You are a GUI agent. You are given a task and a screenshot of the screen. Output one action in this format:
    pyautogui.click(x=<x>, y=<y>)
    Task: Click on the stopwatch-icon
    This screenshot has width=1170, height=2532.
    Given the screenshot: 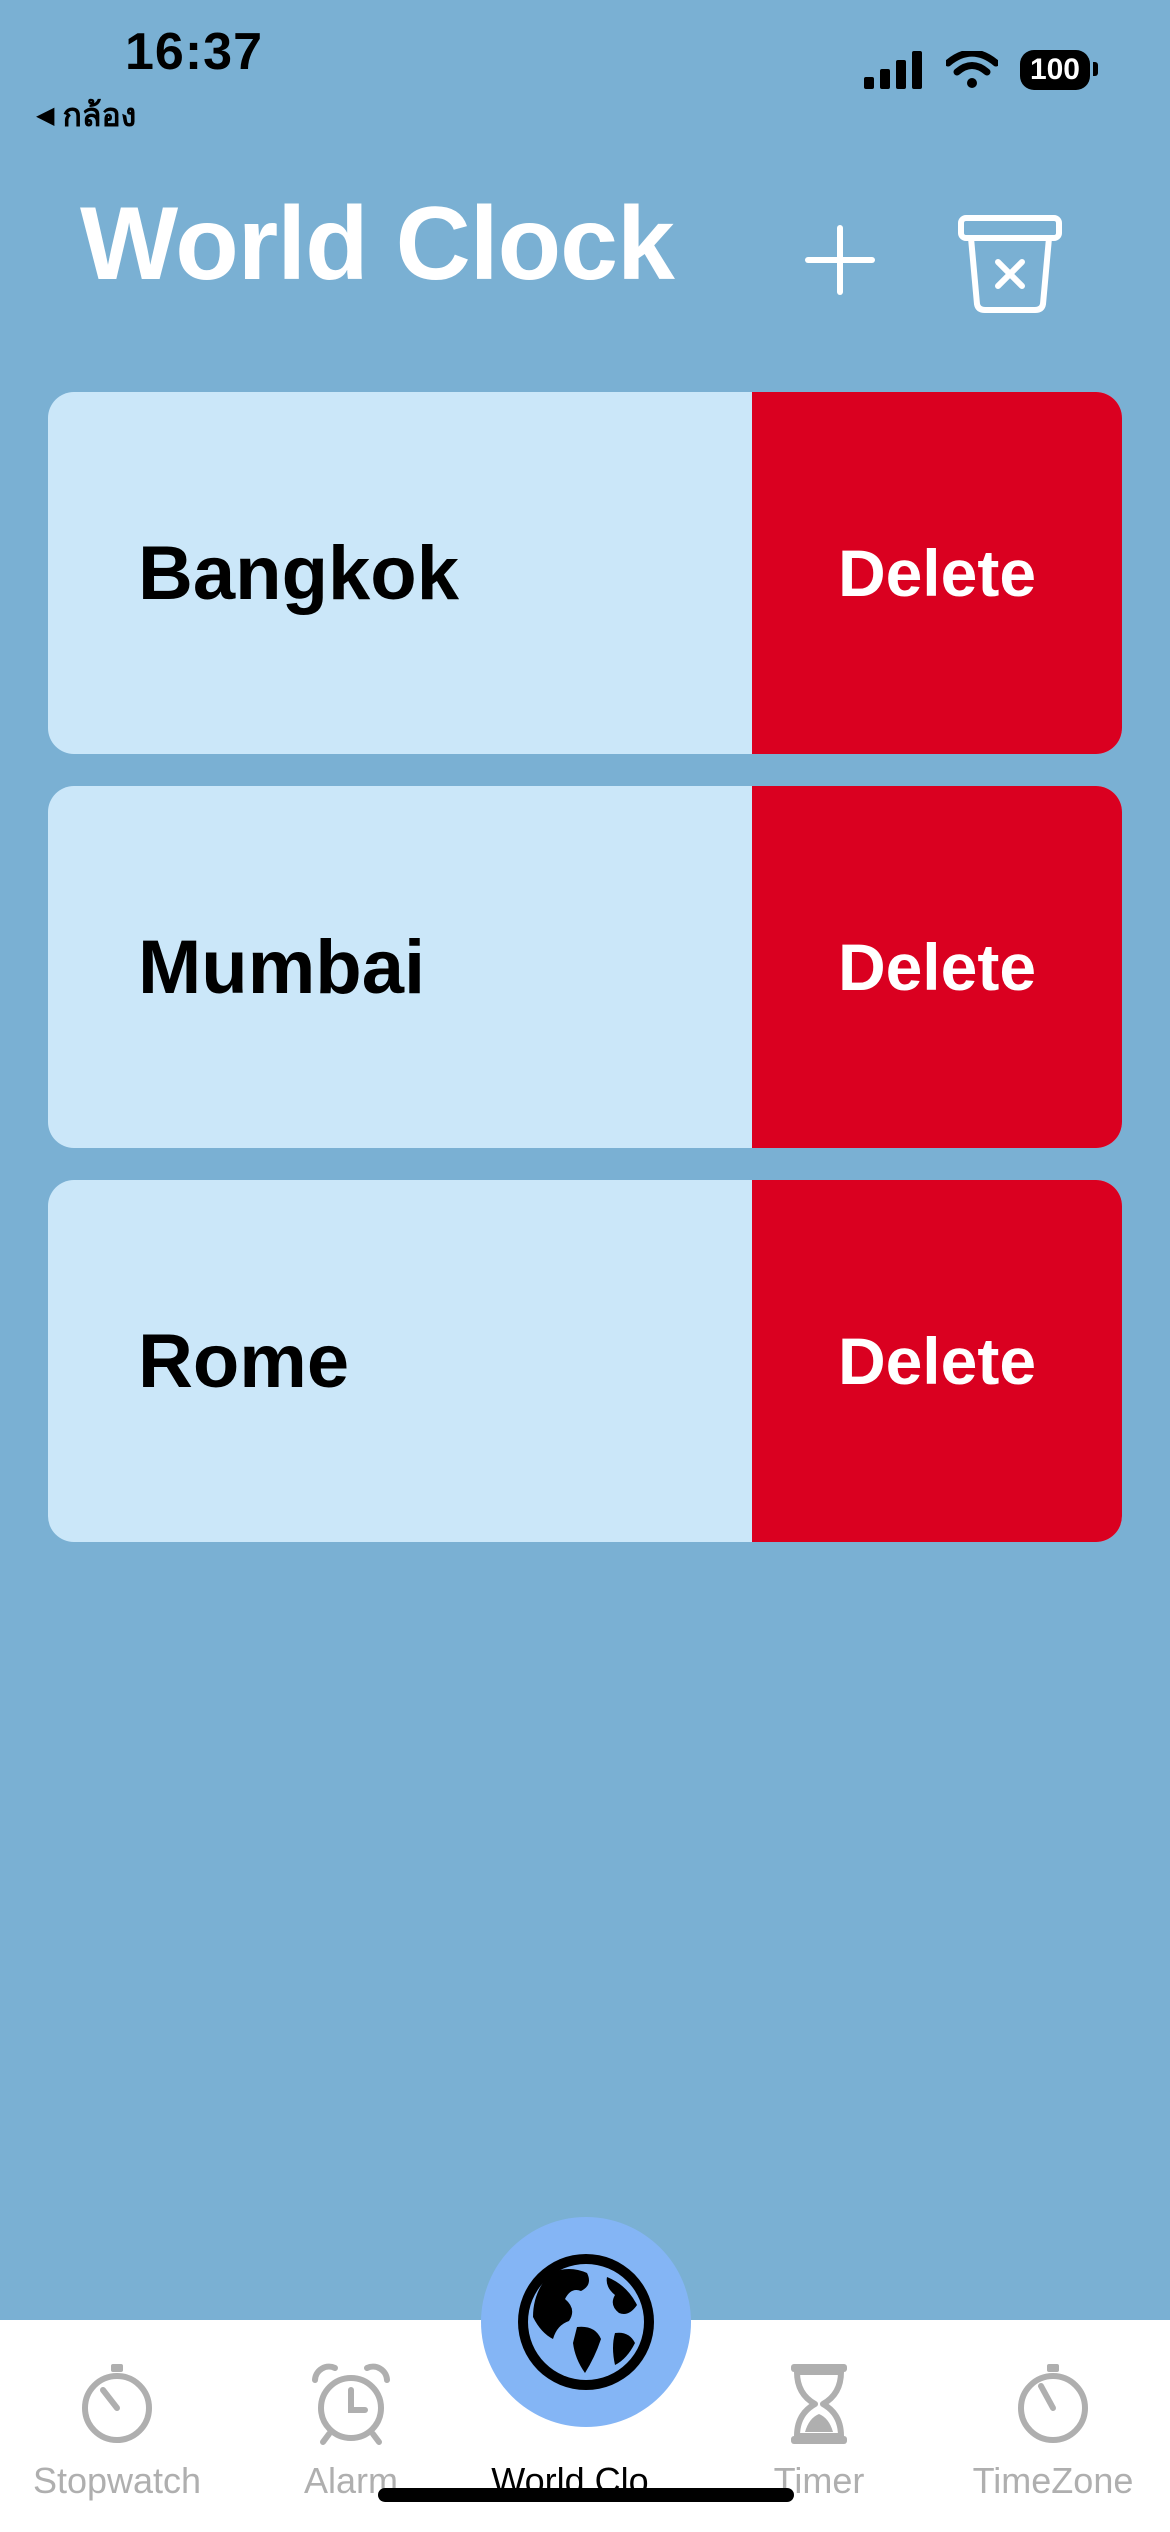 What is the action you would take?
    pyautogui.click(x=117, y=2403)
    